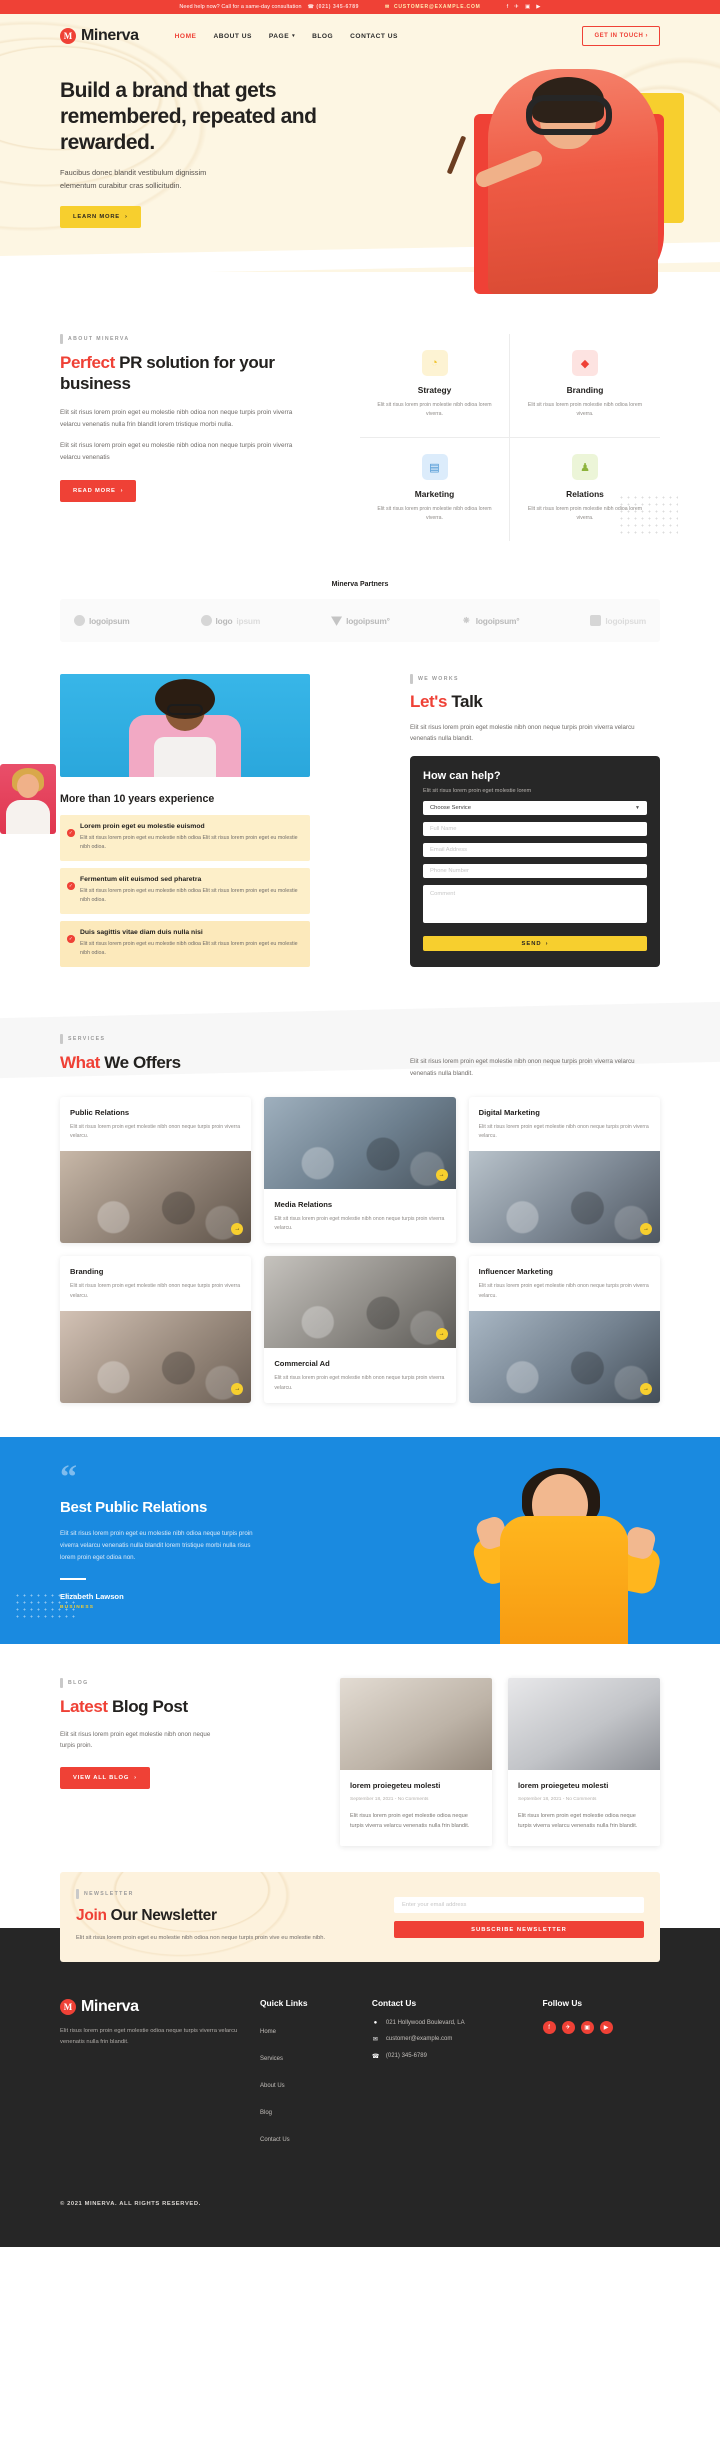 This screenshot has width=720, height=2445. Describe the element at coordinates (28, 817) in the screenshot. I see `side-person-body` at that location.